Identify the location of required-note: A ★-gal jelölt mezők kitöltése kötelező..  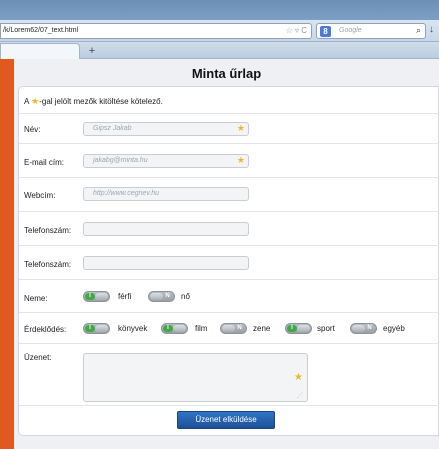
(93, 101).